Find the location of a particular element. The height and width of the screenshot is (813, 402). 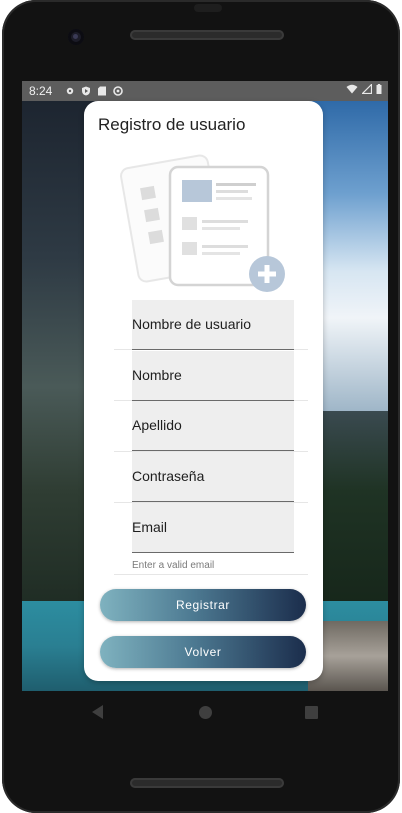

last-name-input: Apellido is located at coordinates (213, 426).